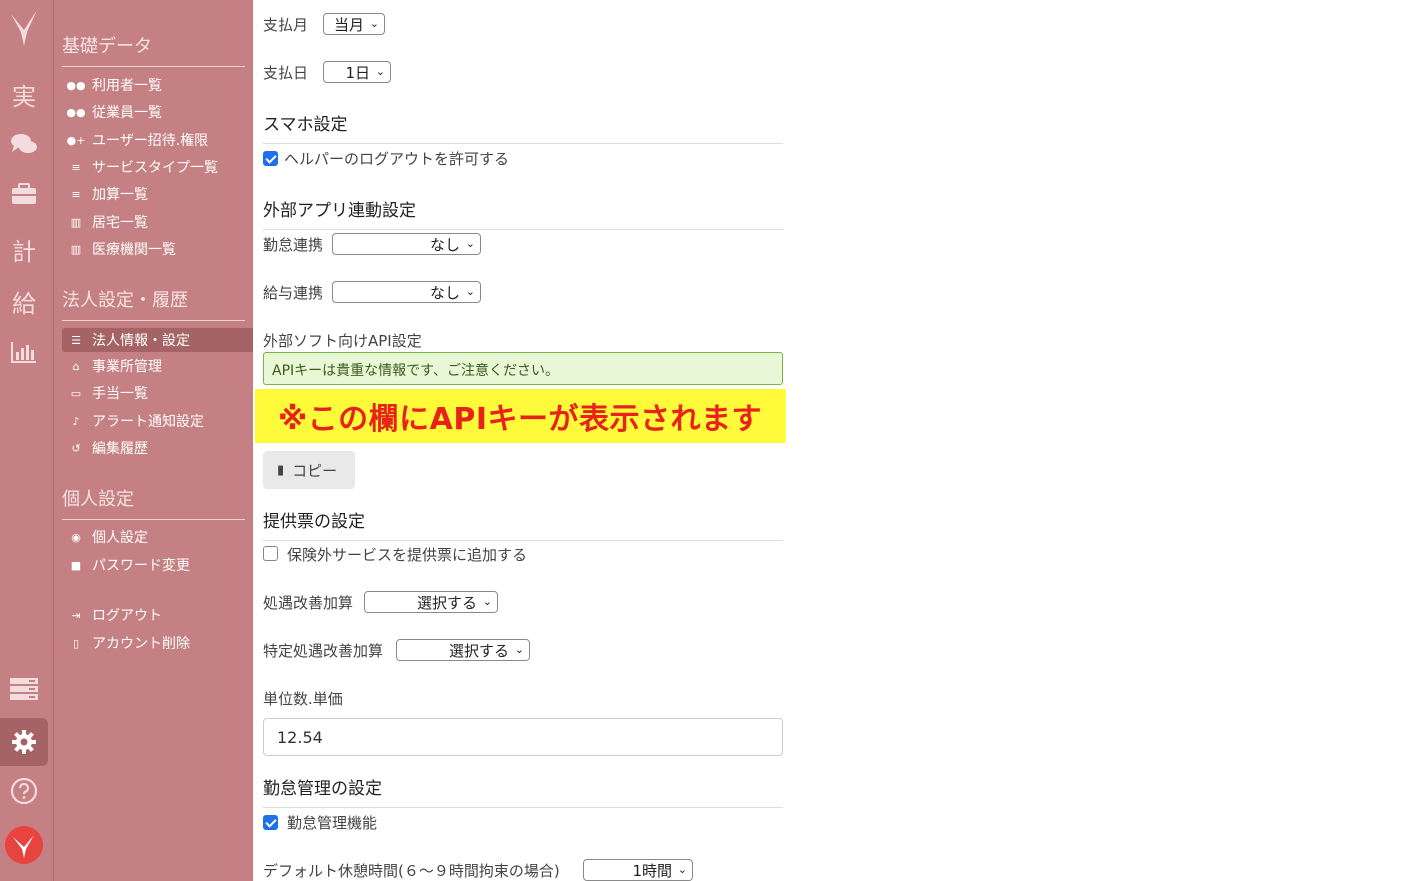 The width and height of the screenshot is (1415, 881). What do you see at coordinates (24, 28) in the screenshot?
I see `app-logo-icon` at bounding box center [24, 28].